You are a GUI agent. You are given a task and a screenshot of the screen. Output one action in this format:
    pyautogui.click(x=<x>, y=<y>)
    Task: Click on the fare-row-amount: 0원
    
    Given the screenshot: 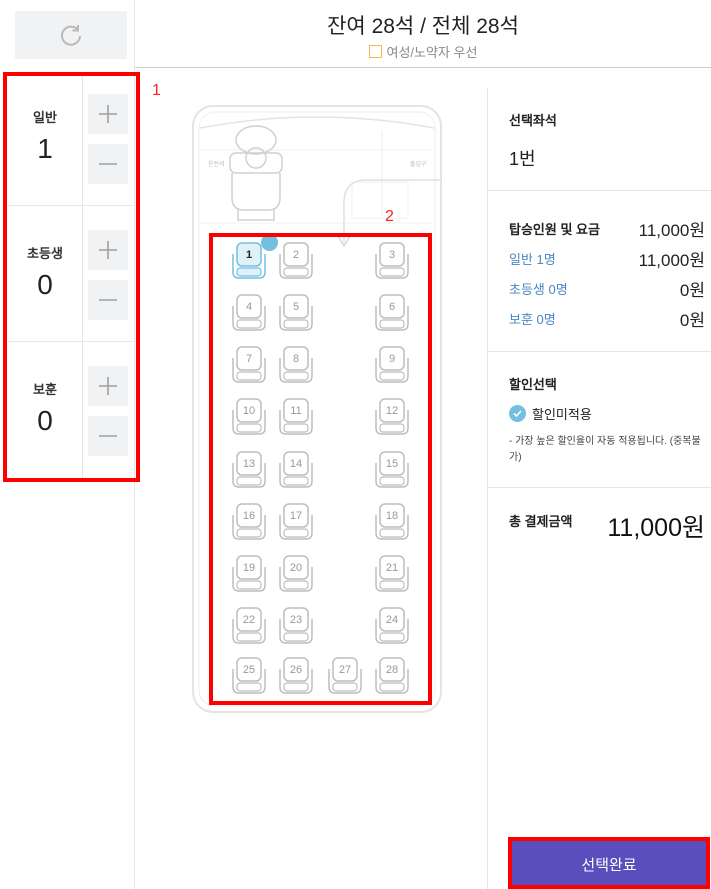 What is the action you would take?
    pyautogui.click(x=692, y=290)
    